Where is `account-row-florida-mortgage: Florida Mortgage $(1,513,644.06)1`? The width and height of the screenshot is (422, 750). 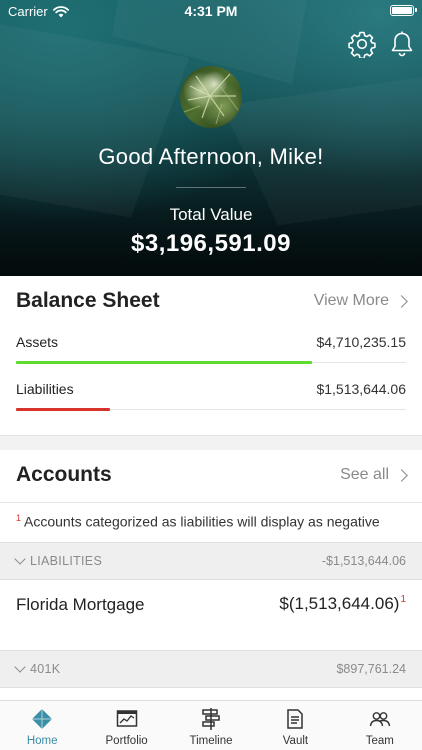
account-row-florida-mortgage: Florida Mortgage $(1,513,644.06)1 is located at coordinates (211, 610).